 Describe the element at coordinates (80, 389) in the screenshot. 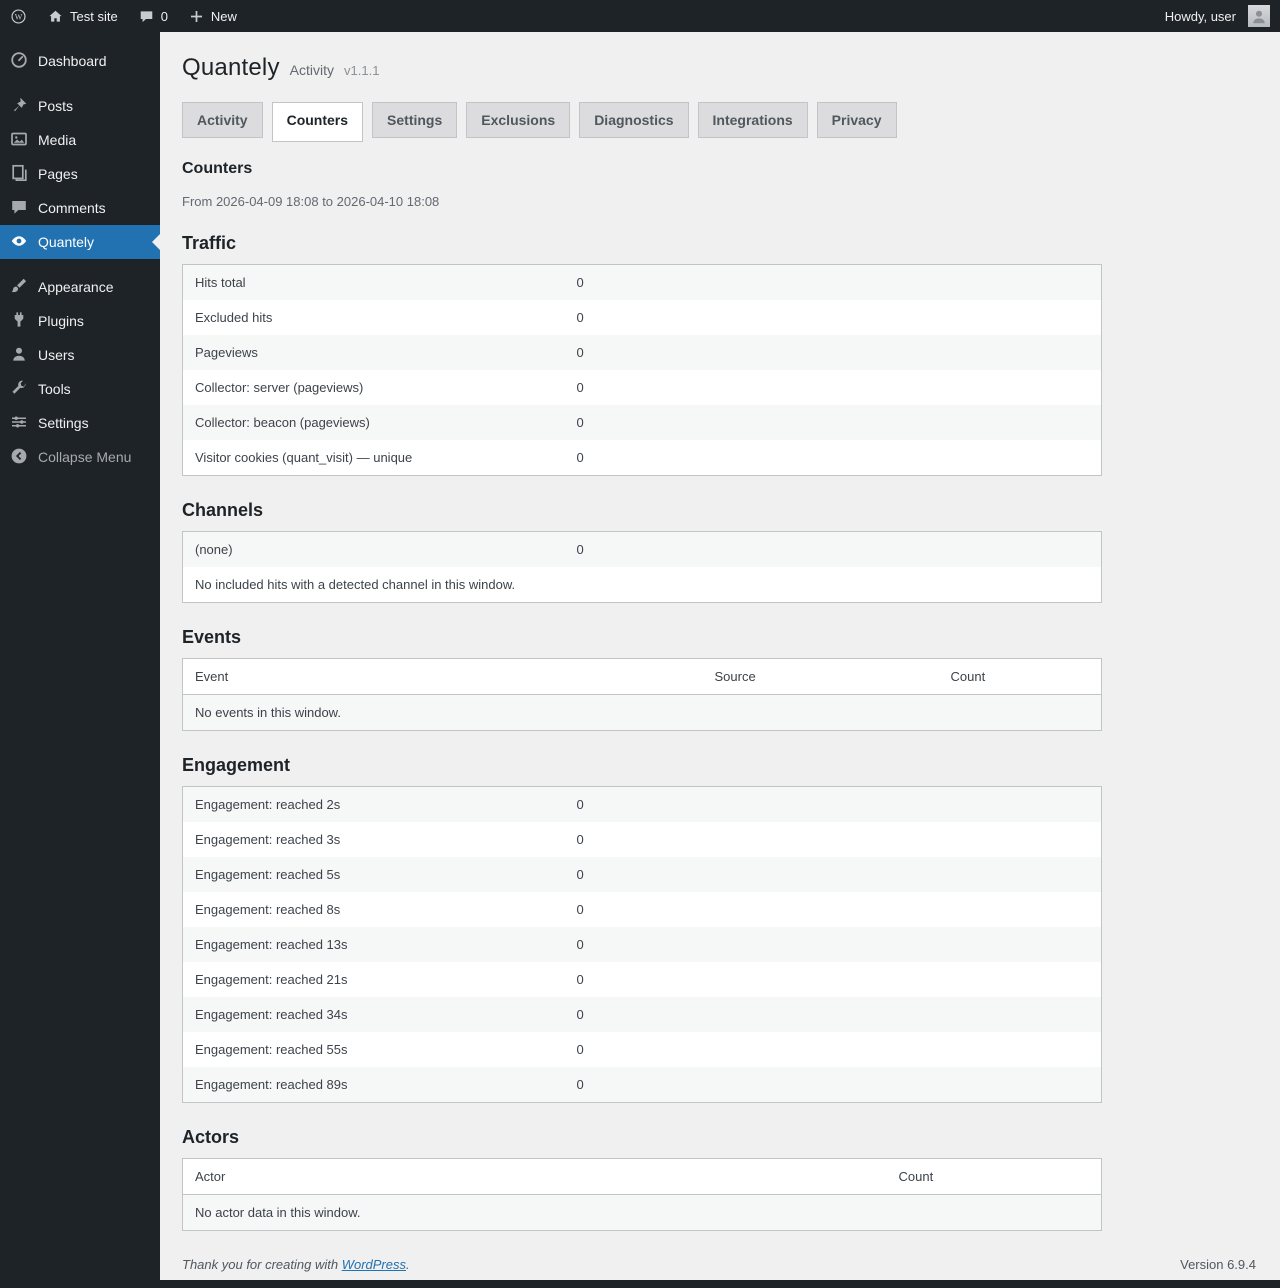

I see `sidebar-item-tools: Tools` at that location.